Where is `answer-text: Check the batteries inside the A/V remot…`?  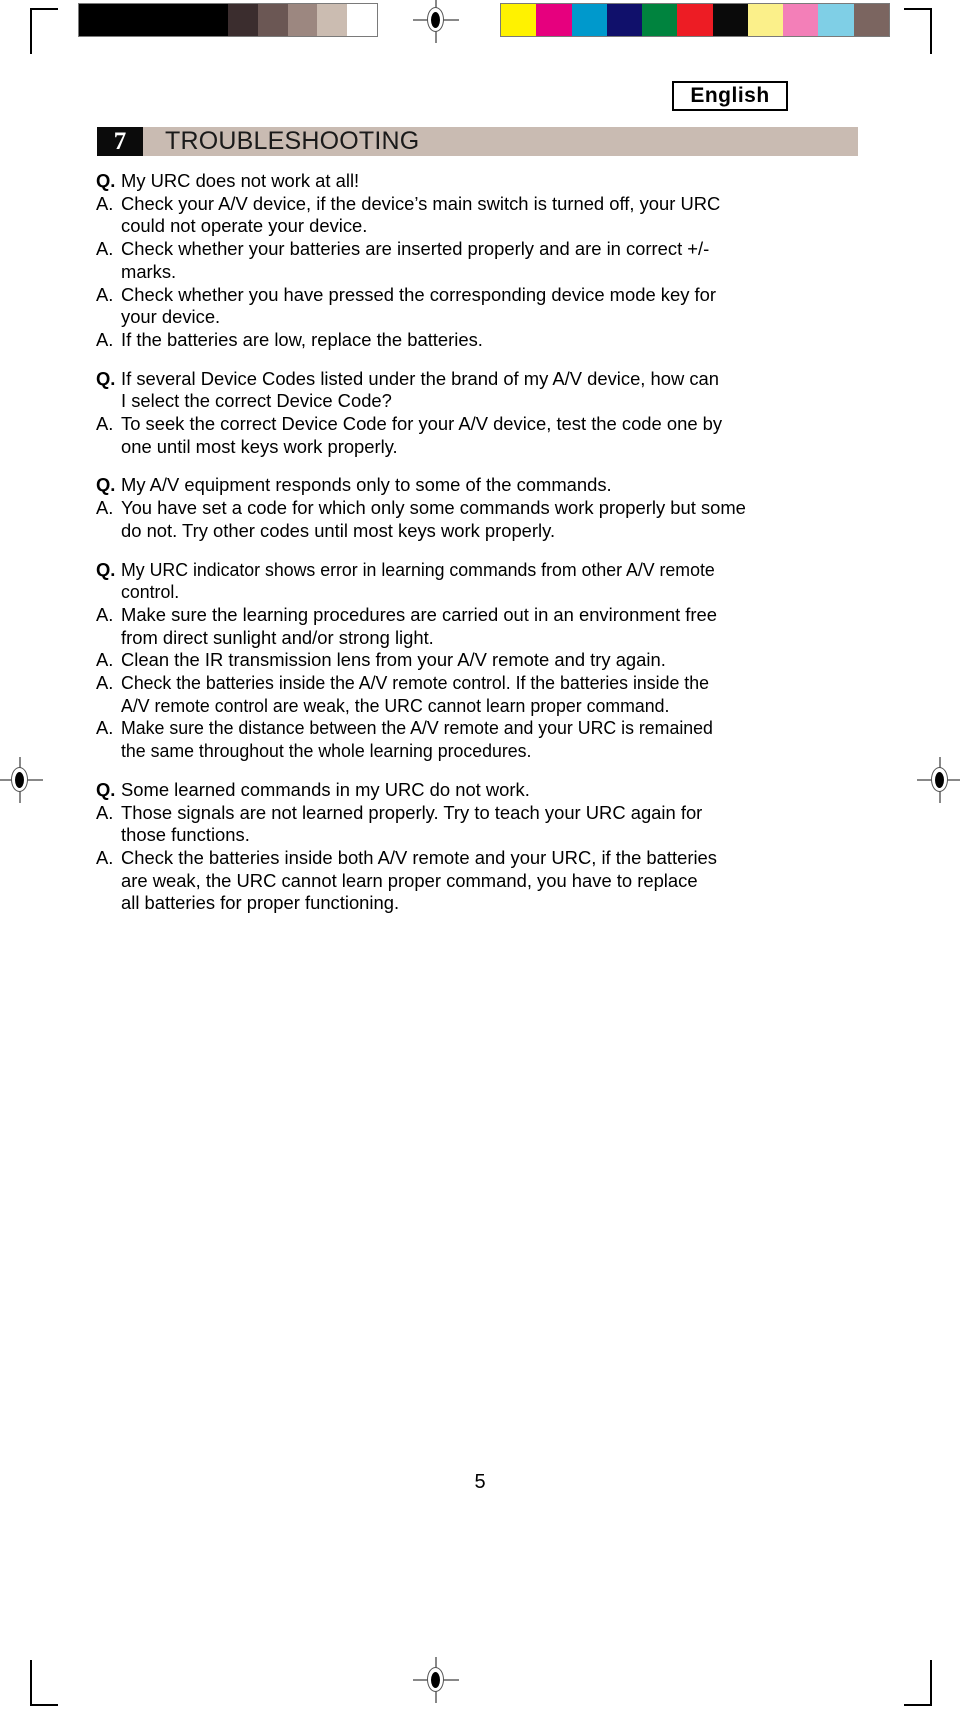
answer-text: Check the batteries inside the A/V remot… is located at coordinates (446, 694).